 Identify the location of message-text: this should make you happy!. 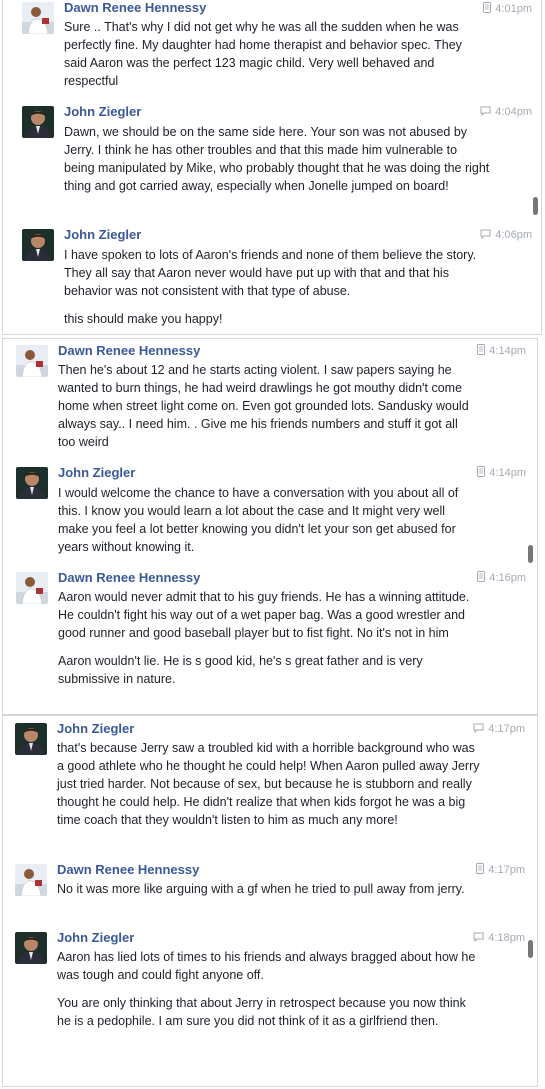
(143, 319).